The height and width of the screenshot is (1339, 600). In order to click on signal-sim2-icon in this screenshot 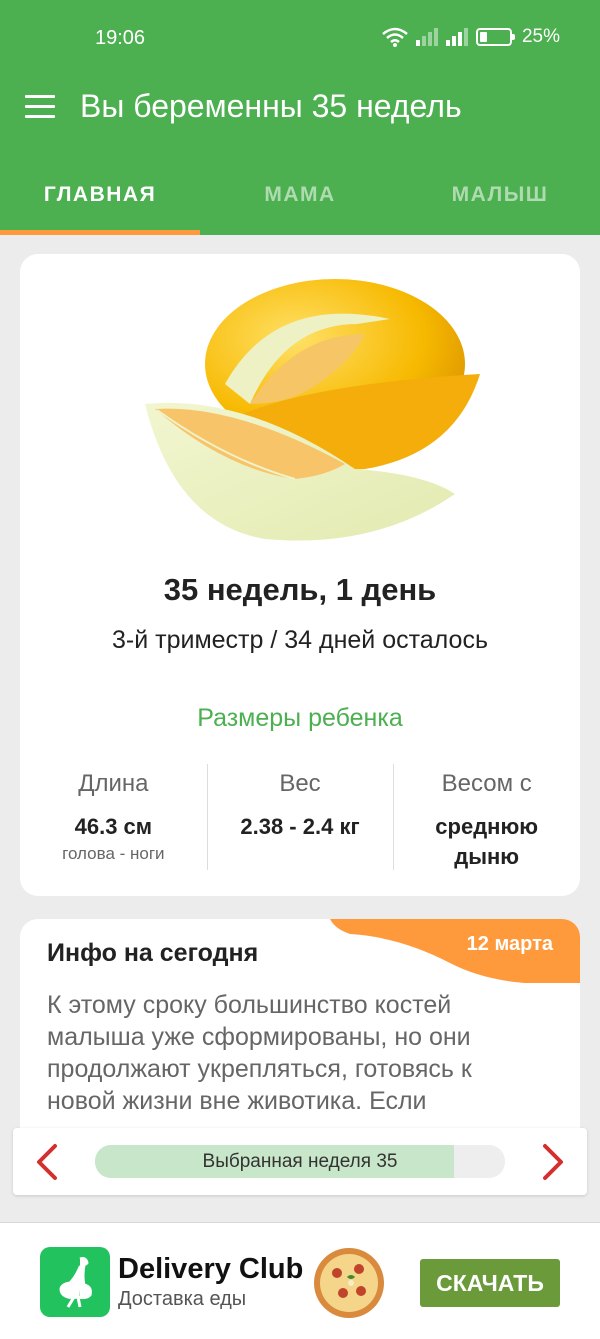, I will do `click(456, 37)`.